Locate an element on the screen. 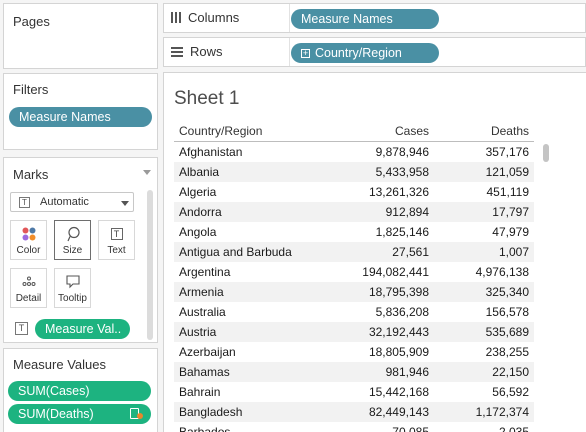 The height and width of the screenshot is (432, 586). country-cell: Armenia is located at coordinates (201, 292).